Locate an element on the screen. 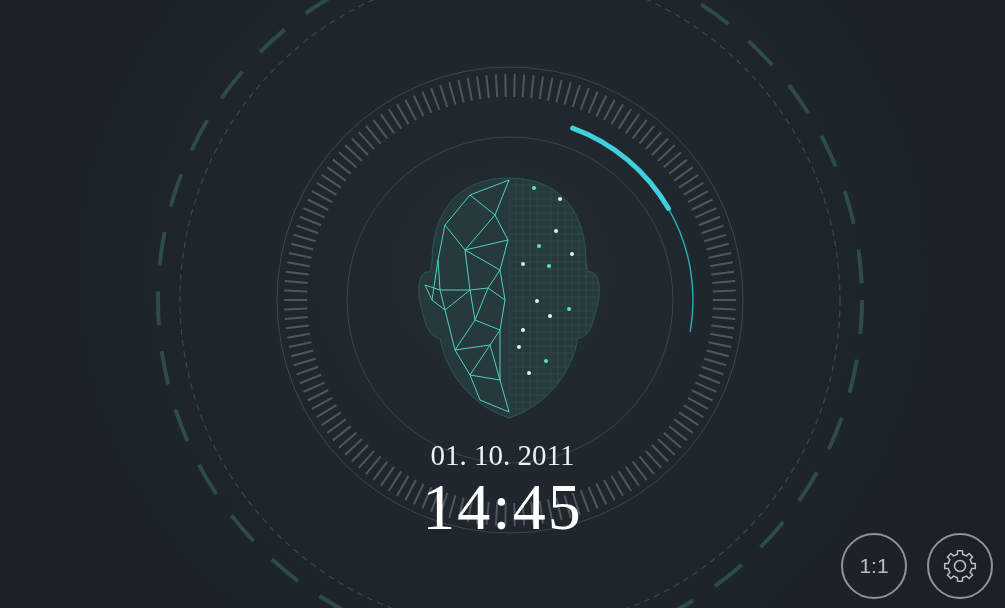  time-text: 14:45 is located at coordinates (502, 506).